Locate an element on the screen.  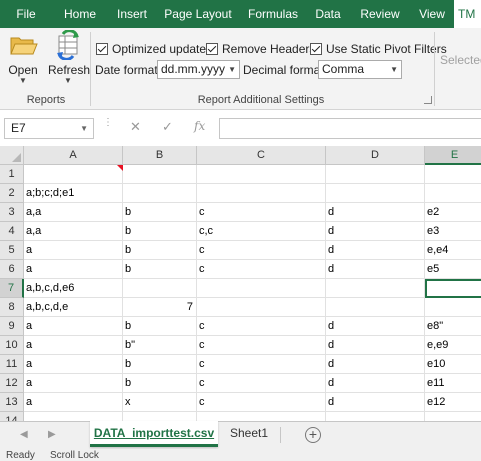
row-header: 8 is located at coordinates (12, 307).